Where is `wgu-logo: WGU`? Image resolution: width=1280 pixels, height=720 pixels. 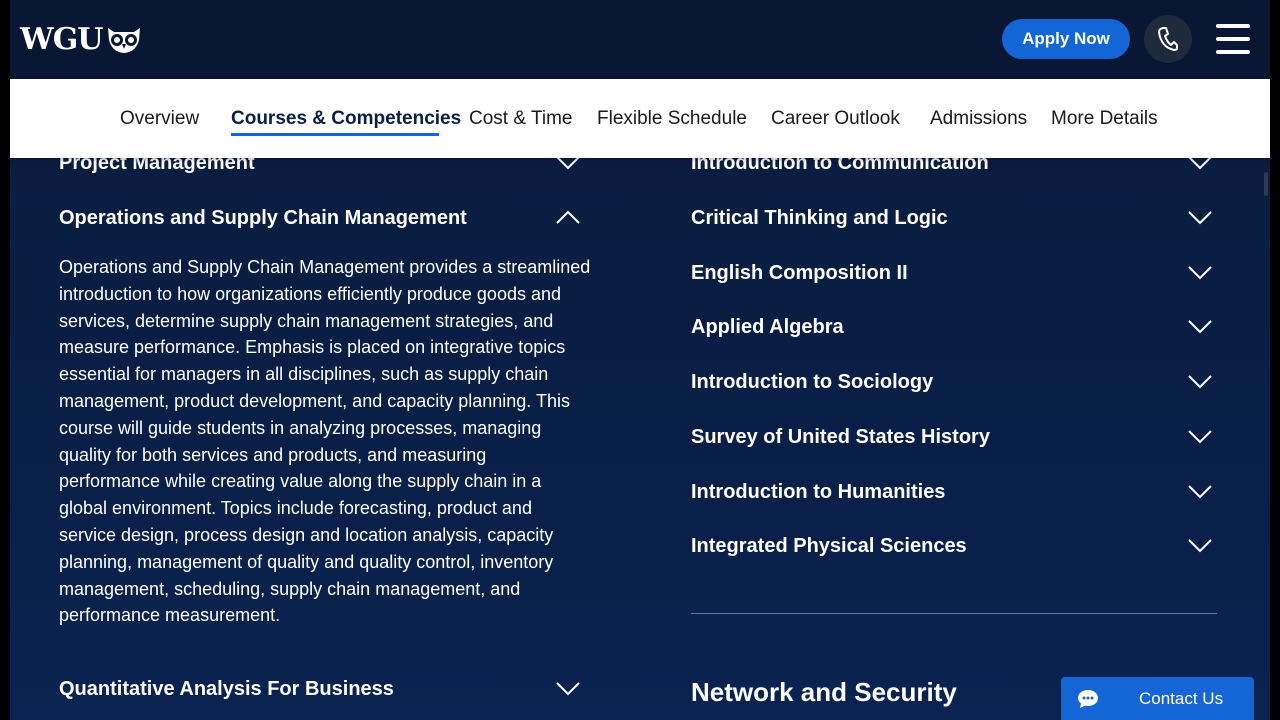 wgu-logo: WGU is located at coordinates (81, 39).